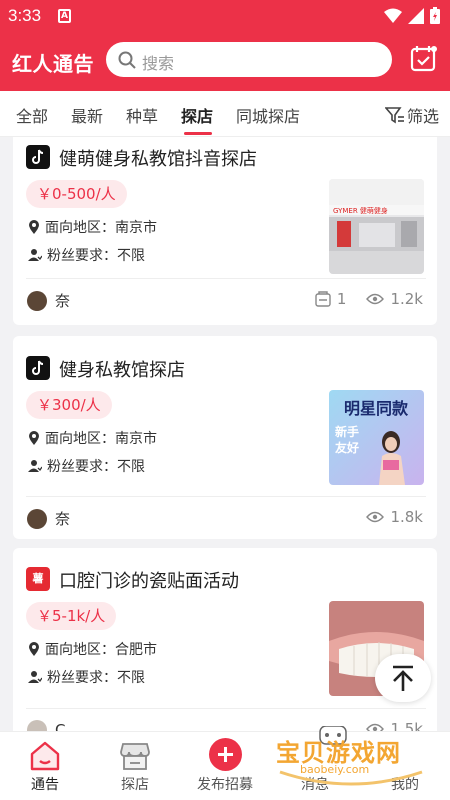  I want to click on thumb-headline: 明星同款, so click(376, 408).